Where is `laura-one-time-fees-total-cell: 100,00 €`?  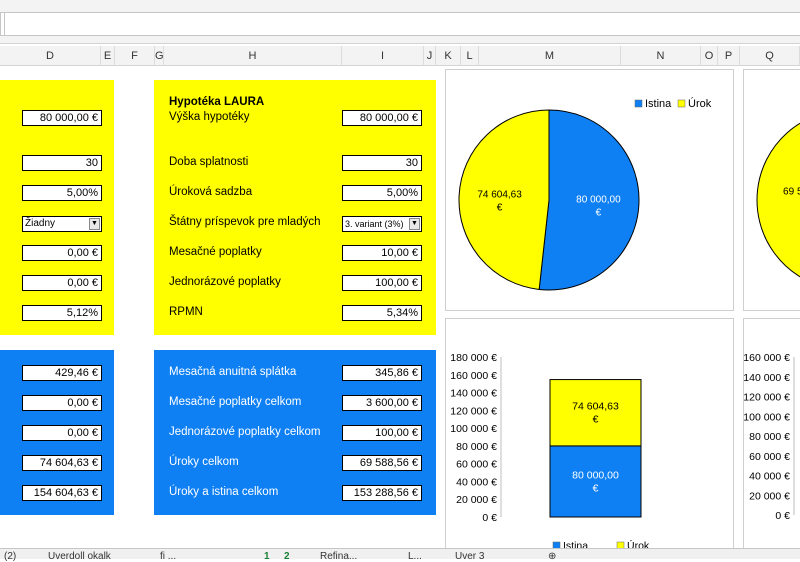
laura-one-time-fees-total-cell: 100,00 € is located at coordinates (382, 433).